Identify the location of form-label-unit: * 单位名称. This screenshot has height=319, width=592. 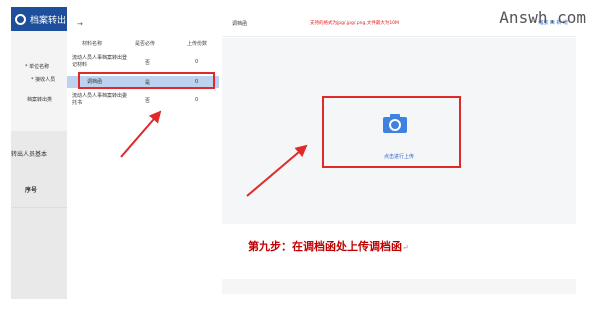
(37, 67).